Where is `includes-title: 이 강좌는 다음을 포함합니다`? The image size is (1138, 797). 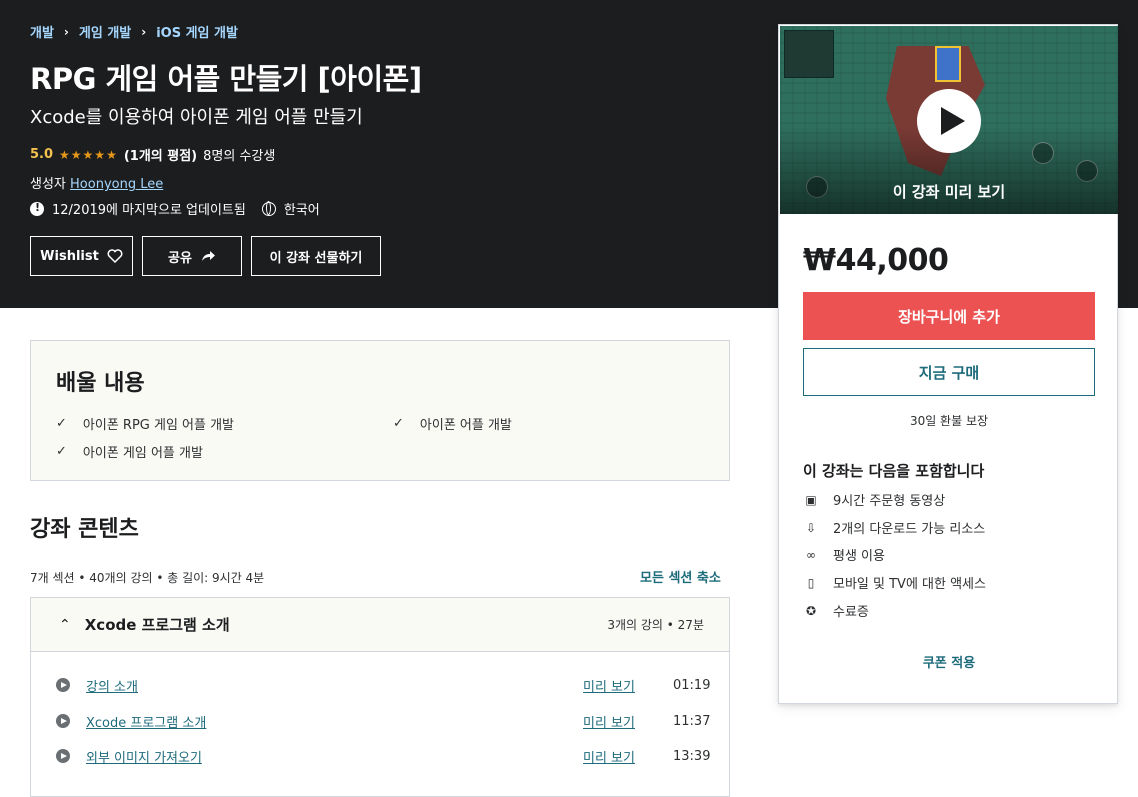 includes-title: 이 강좌는 다음을 포함합니다 is located at coordinates (894, 471).